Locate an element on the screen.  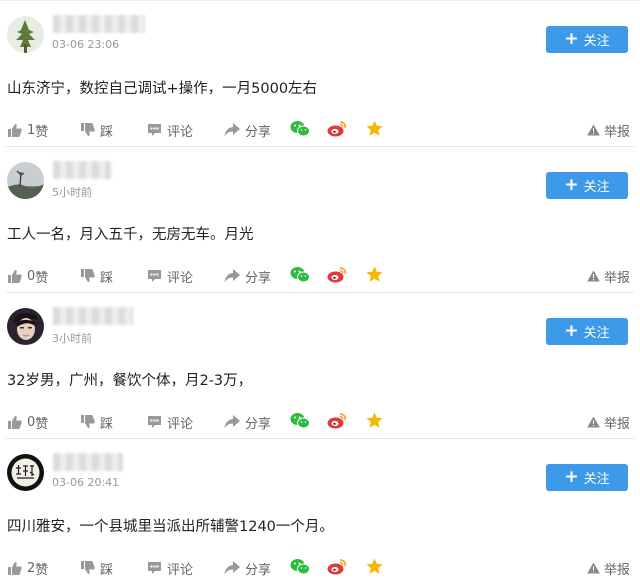
action-bar: 2赞 踩 评论 分享 举报 is located at coordinates (320, 568).